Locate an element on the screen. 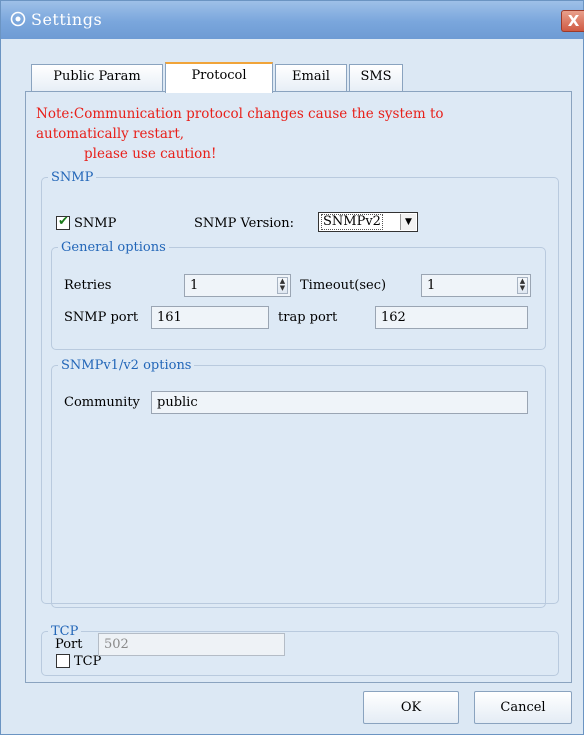  tcp-port-label: Port is located at coordinates (69, 644).